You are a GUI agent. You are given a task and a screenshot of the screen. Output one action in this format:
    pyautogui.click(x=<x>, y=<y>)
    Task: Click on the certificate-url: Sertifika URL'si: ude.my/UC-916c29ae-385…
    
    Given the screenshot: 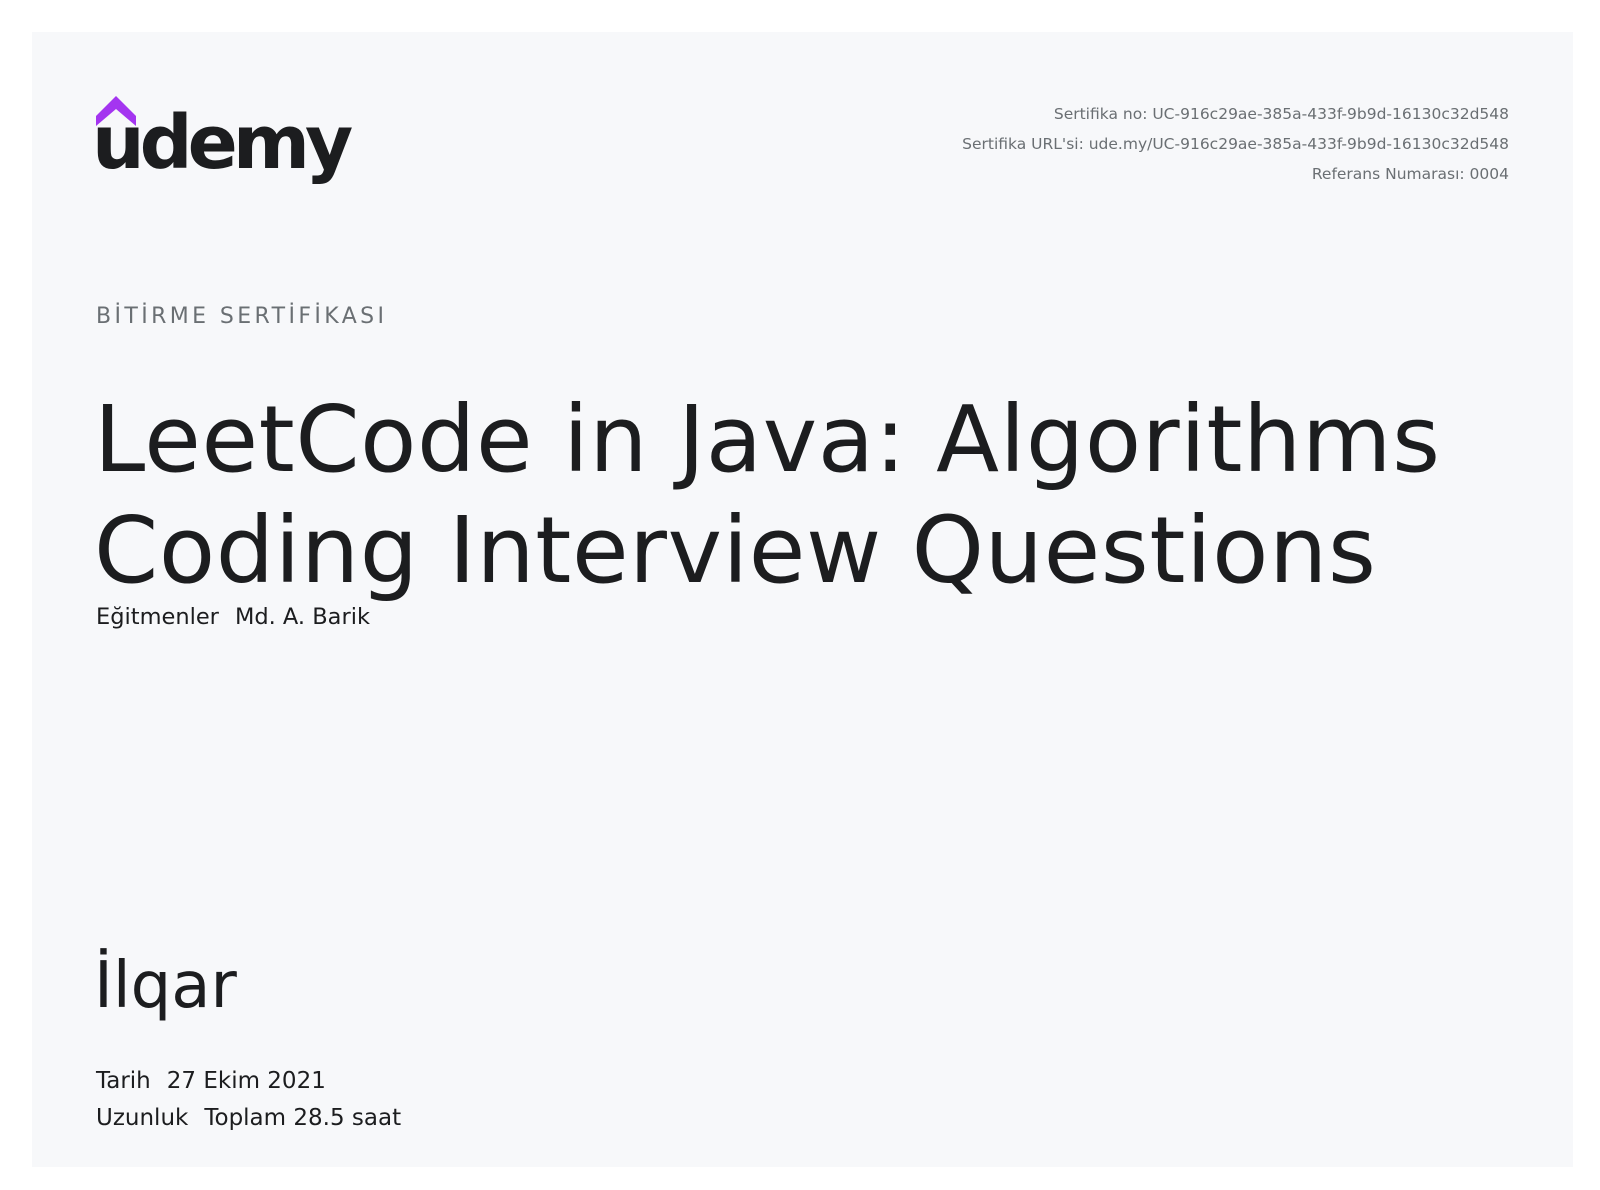 What is the action you would take?
    pyautogui.click(x=1235, y=144)
    